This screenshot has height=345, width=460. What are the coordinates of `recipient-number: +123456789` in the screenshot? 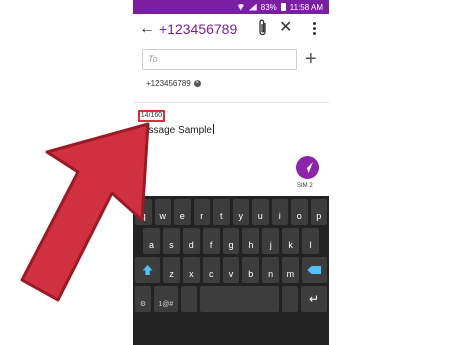 It's located at (168, 83).